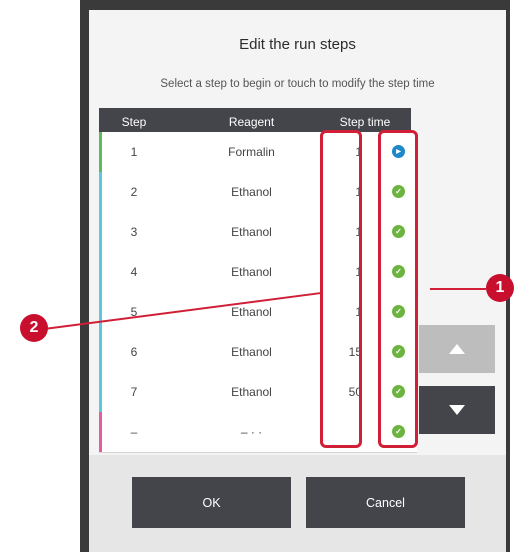 The height and width of the screenshot is (552, 528). Describe the element at coordinates (500, 288) in the screenshot. I see `callout-1-marker: 1` at that location.